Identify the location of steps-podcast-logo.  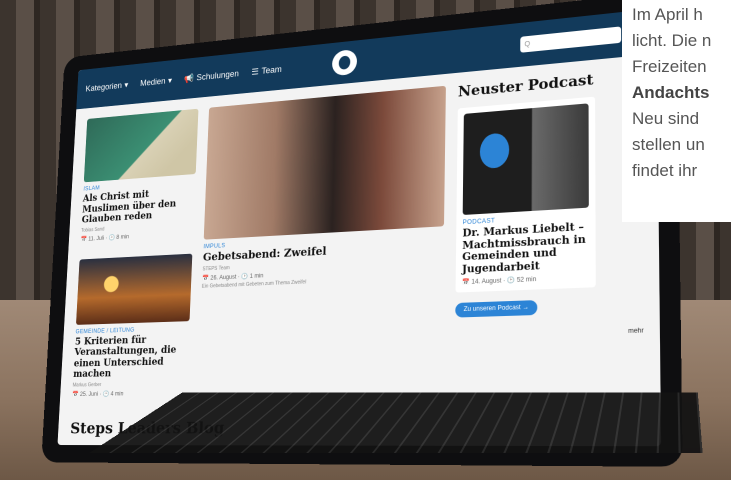
(495, 150).